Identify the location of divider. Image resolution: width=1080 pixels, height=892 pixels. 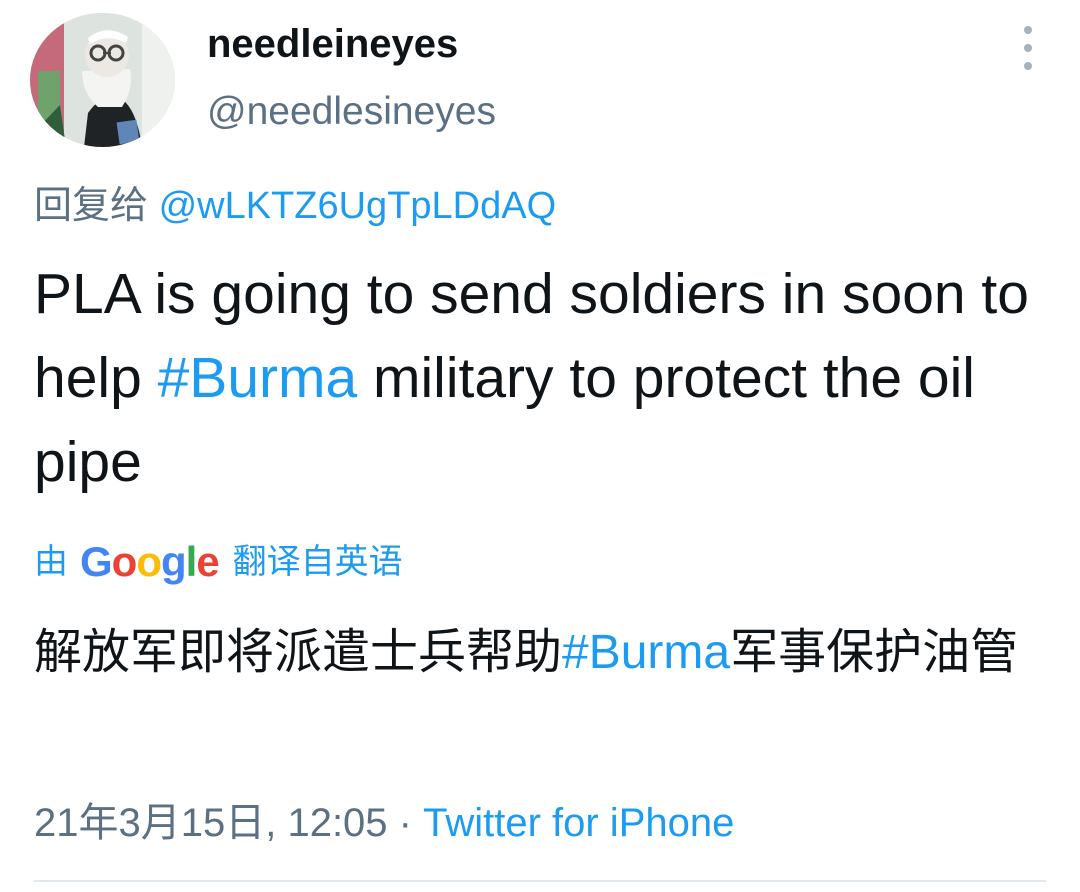
(540, 881).